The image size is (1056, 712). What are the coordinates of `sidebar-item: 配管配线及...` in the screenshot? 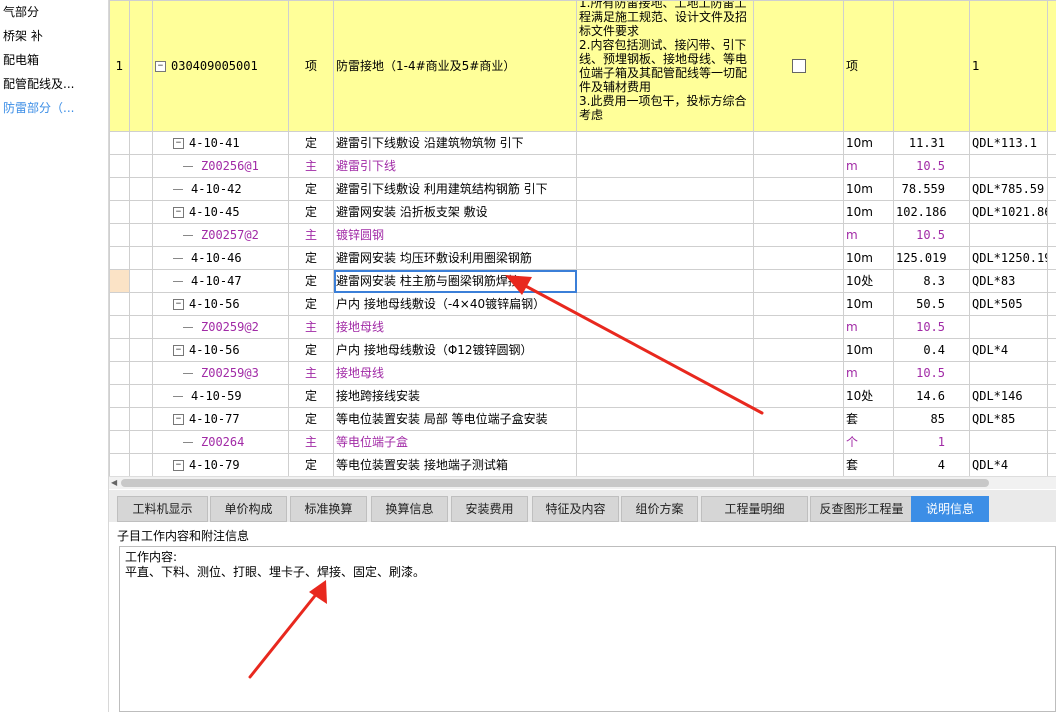 It's located at (54, 84).